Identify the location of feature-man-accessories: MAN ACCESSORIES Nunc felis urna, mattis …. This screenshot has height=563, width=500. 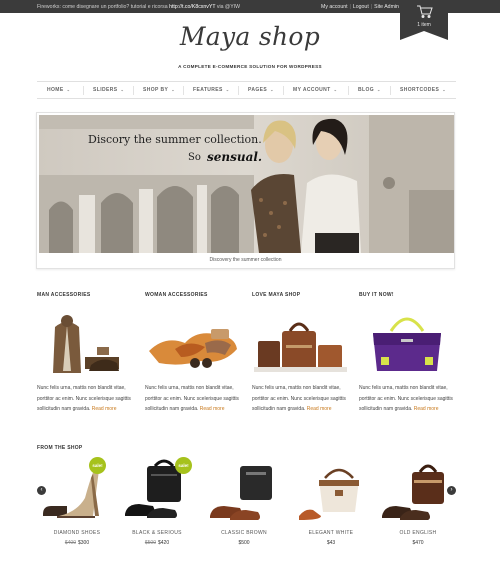
(85, 352).